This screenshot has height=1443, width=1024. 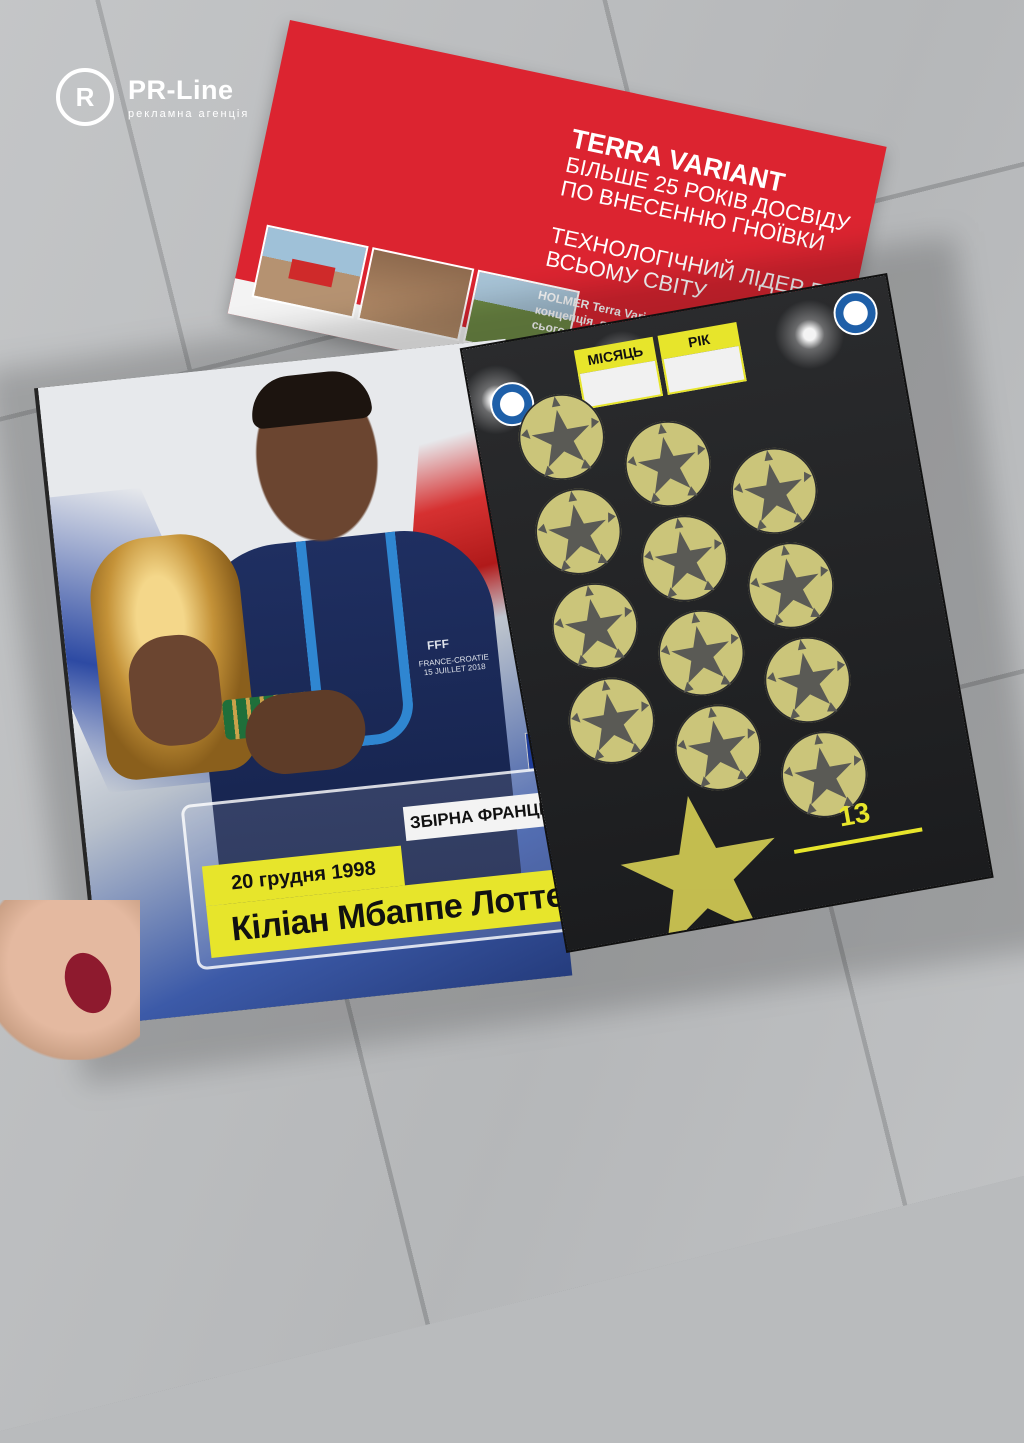 What do you see at coordinates (858, 840) in the screenshot?
I see `page-number-underline` at bounding box center [858, 840].